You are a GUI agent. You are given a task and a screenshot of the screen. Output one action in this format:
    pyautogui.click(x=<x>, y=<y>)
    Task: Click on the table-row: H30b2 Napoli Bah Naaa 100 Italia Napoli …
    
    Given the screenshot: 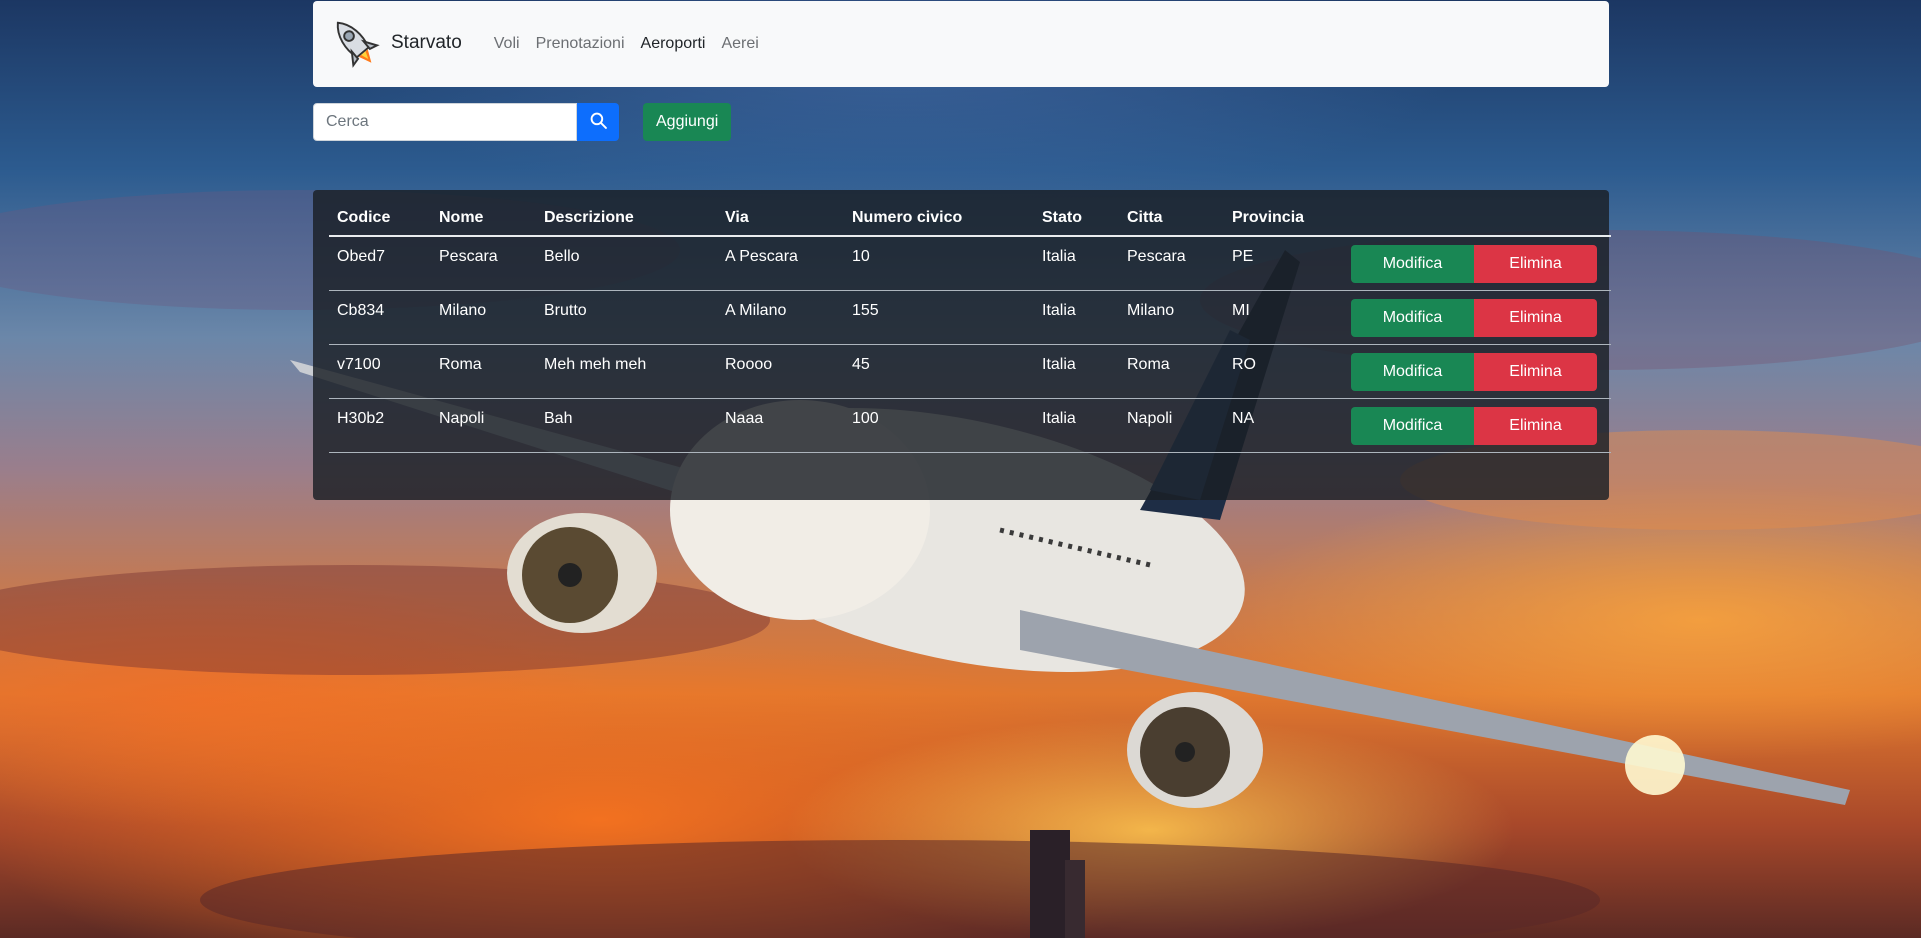 What is the action you would take?
    pyautogui.click(x=970, y=425)
    